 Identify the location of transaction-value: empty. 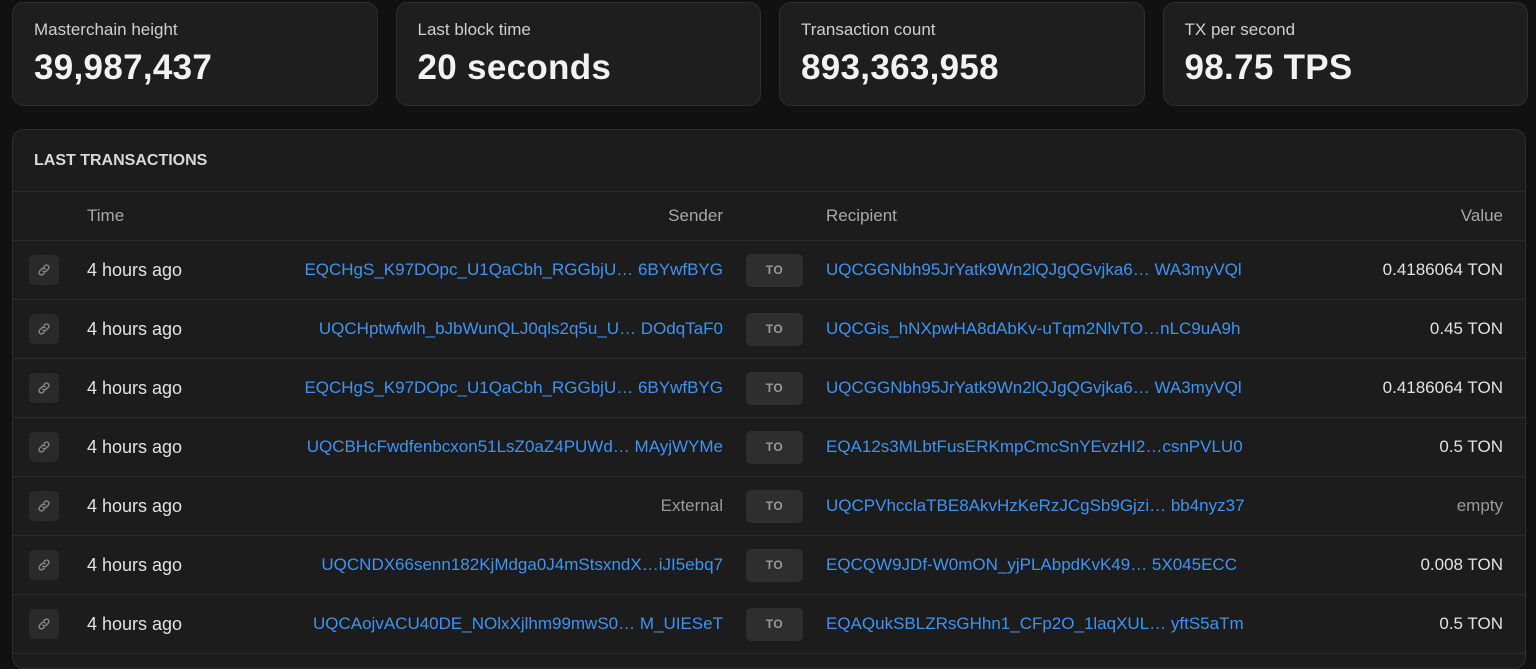
(1479, 505).